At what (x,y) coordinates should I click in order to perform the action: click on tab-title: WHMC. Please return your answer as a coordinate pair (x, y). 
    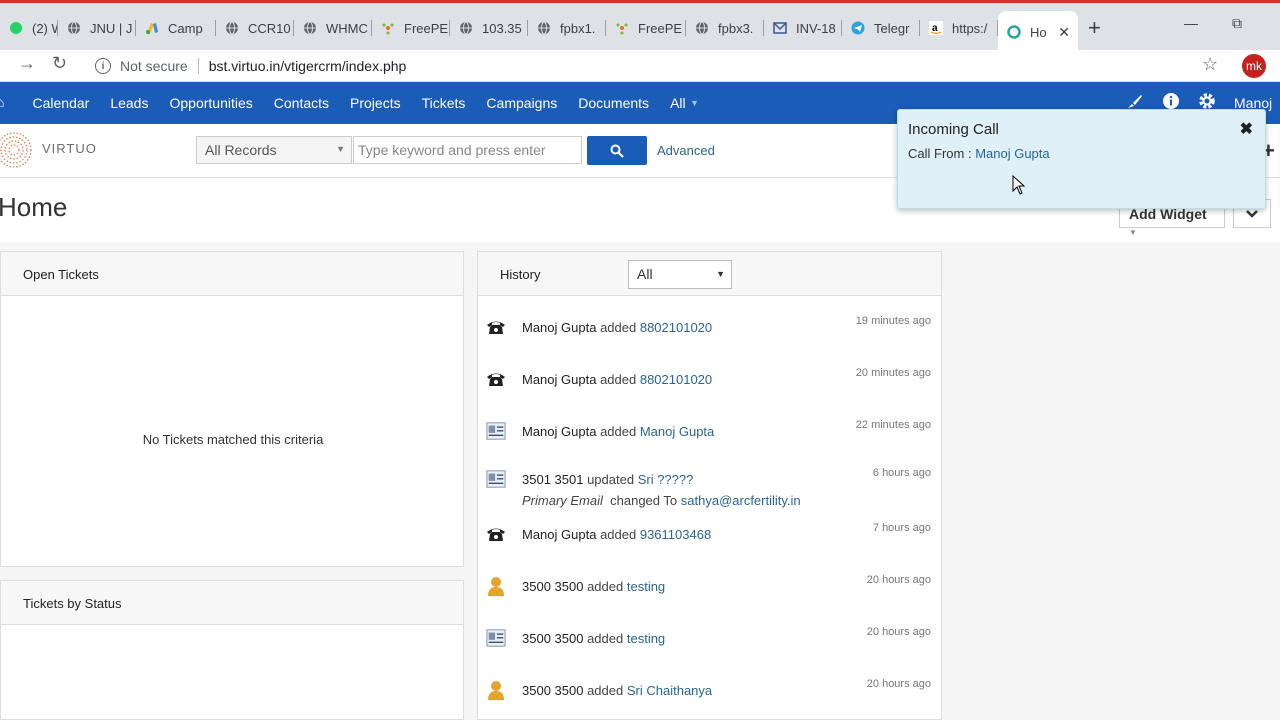
    Looking at the image, I should click on (347, 28).